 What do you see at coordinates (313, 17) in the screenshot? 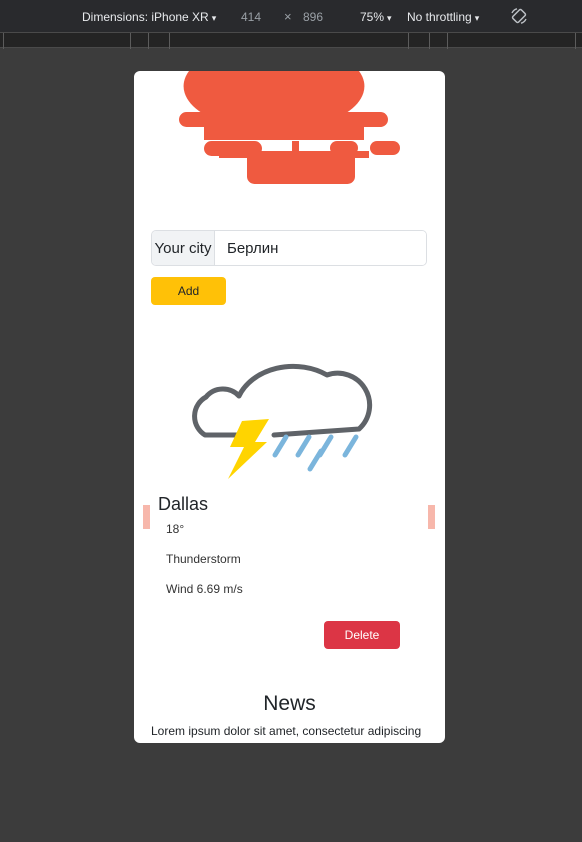
I see `height-field: 896` at bounding box center [313, 17].